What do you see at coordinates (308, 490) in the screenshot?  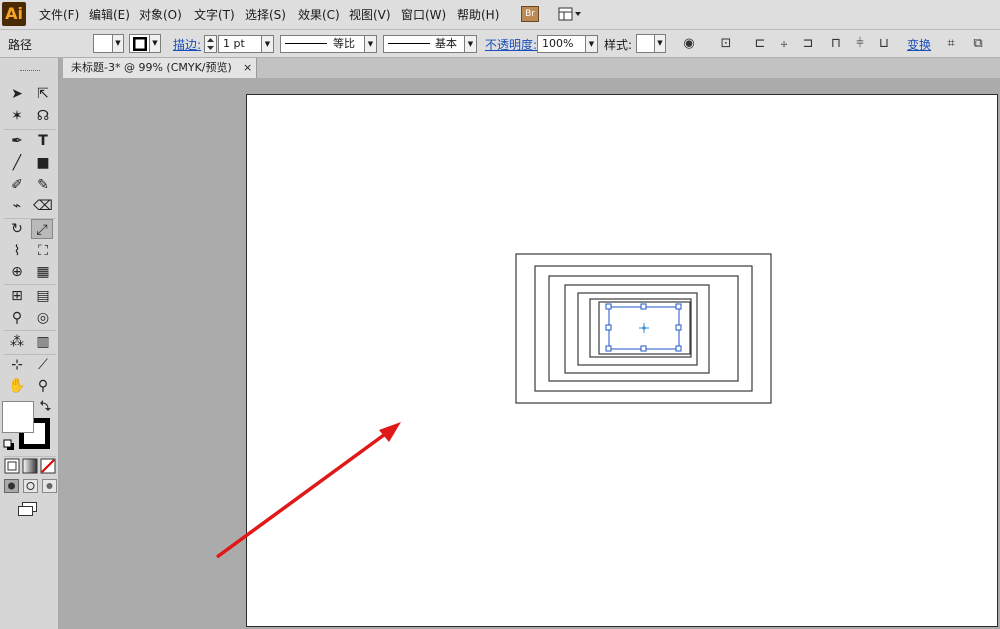 I see `red-arrow-annotation` at bounding box center [308, 490].